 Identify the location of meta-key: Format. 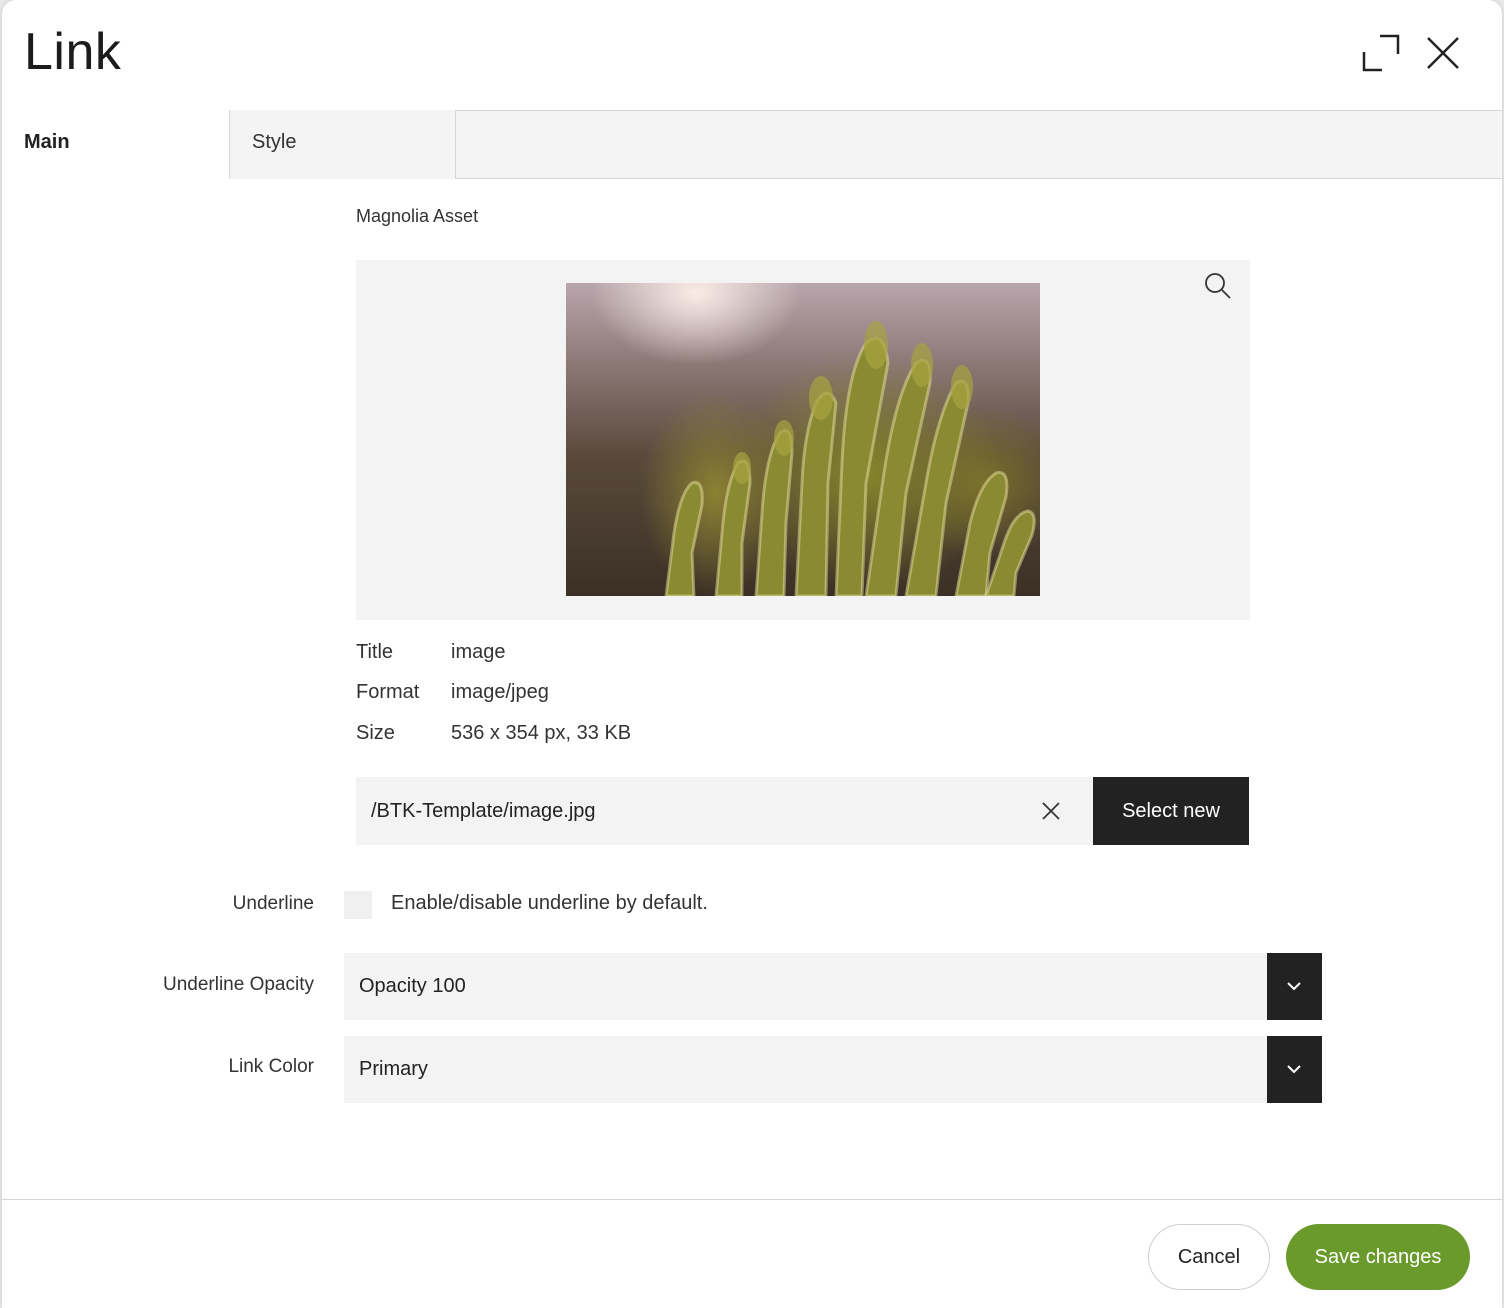
(388, 692).